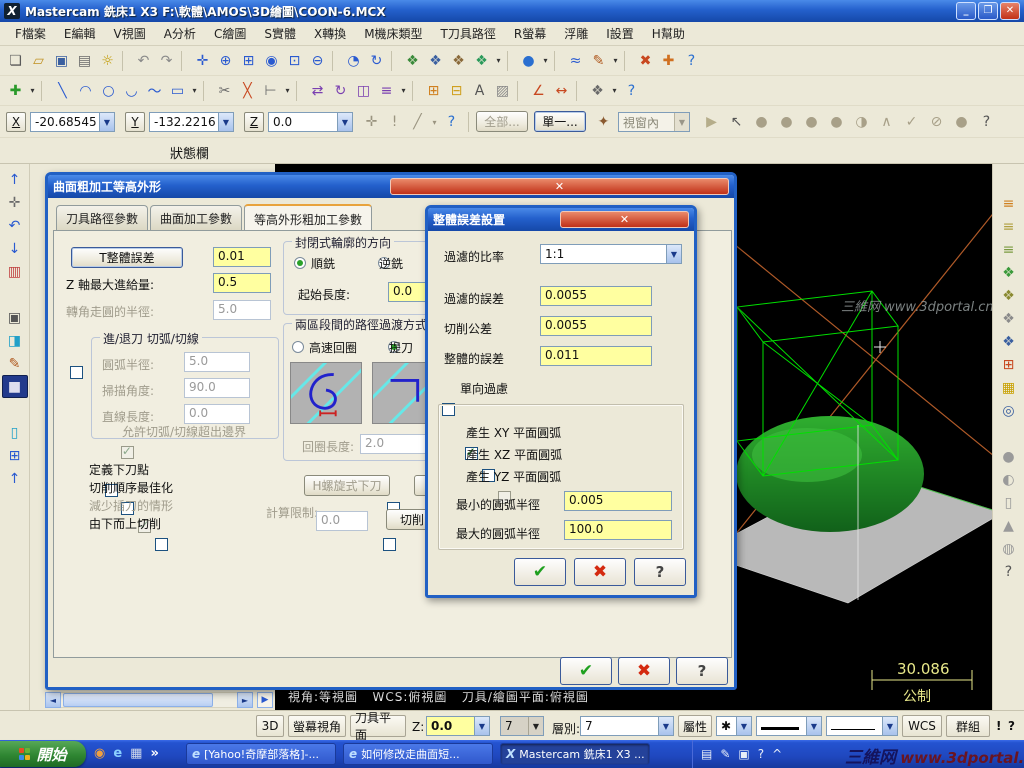 The width and height of the screenshot is (1024, 768). What do you see at coordinates (403, 91) in the screenshot?
I see `xform-caret: ▾` at bounding box center [403, 91].